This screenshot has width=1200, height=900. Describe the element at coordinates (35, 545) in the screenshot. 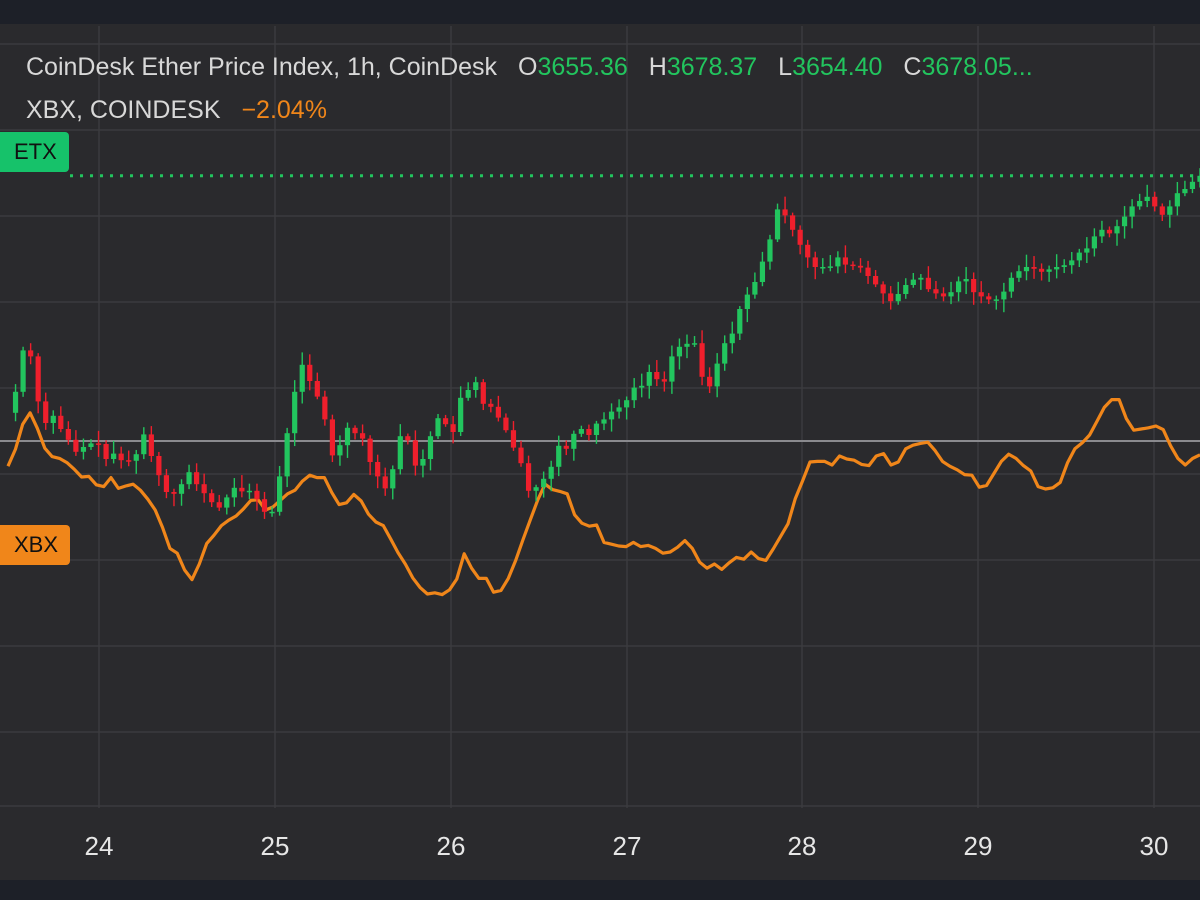

I see `xbx-price-tag: XBX` at that location.